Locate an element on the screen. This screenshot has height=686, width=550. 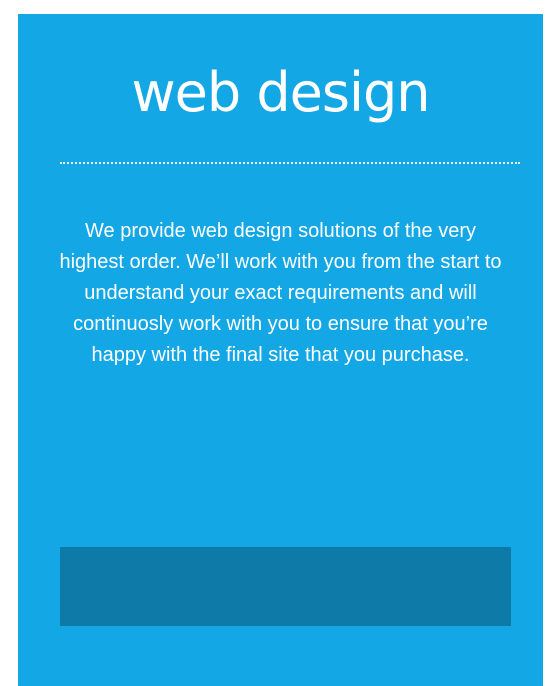
card-action-button is located at coordinates (285, 586).